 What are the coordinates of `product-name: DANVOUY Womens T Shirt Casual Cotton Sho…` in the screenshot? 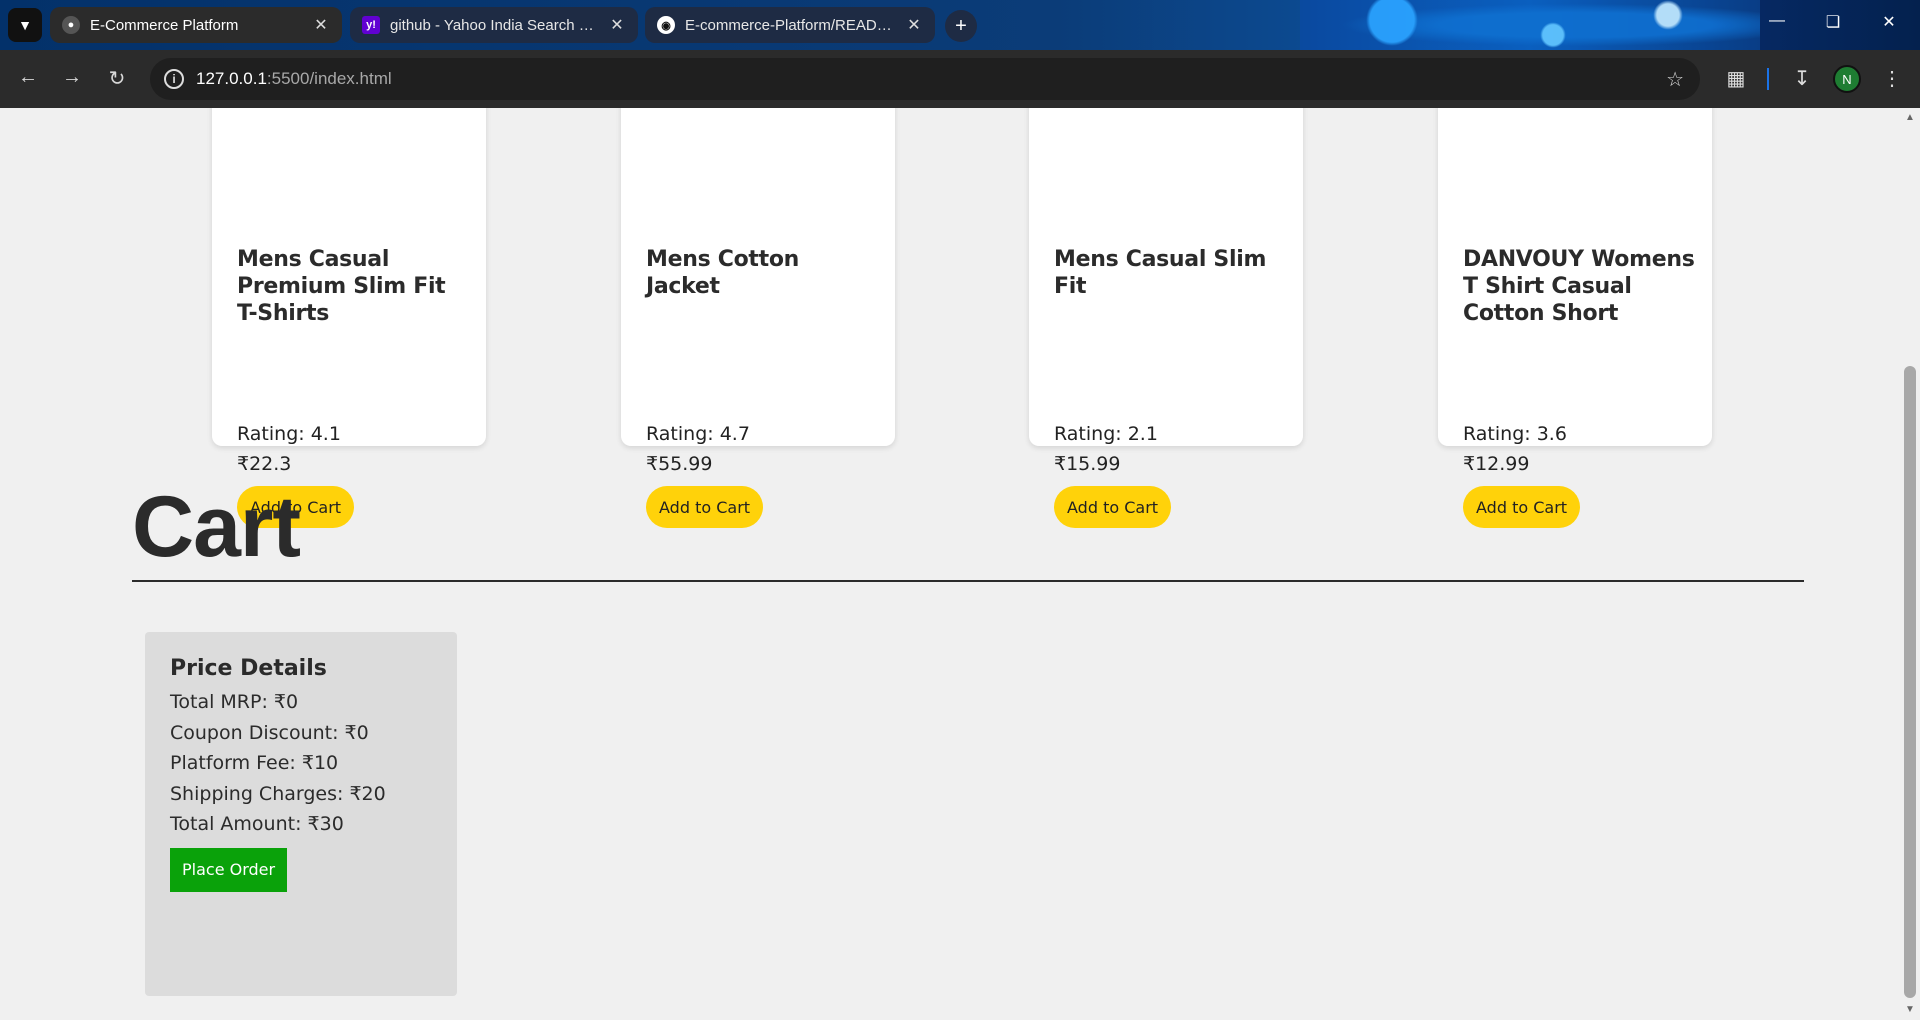 It's located at (1579, 286).